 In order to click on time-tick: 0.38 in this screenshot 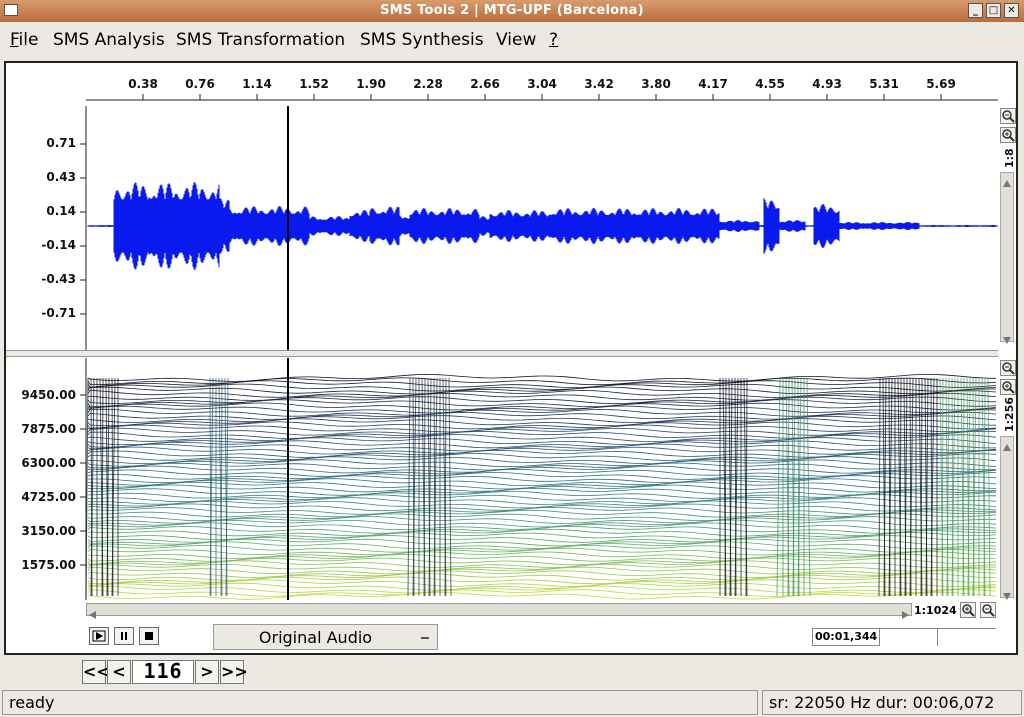, I will do `click(143, 84)`.